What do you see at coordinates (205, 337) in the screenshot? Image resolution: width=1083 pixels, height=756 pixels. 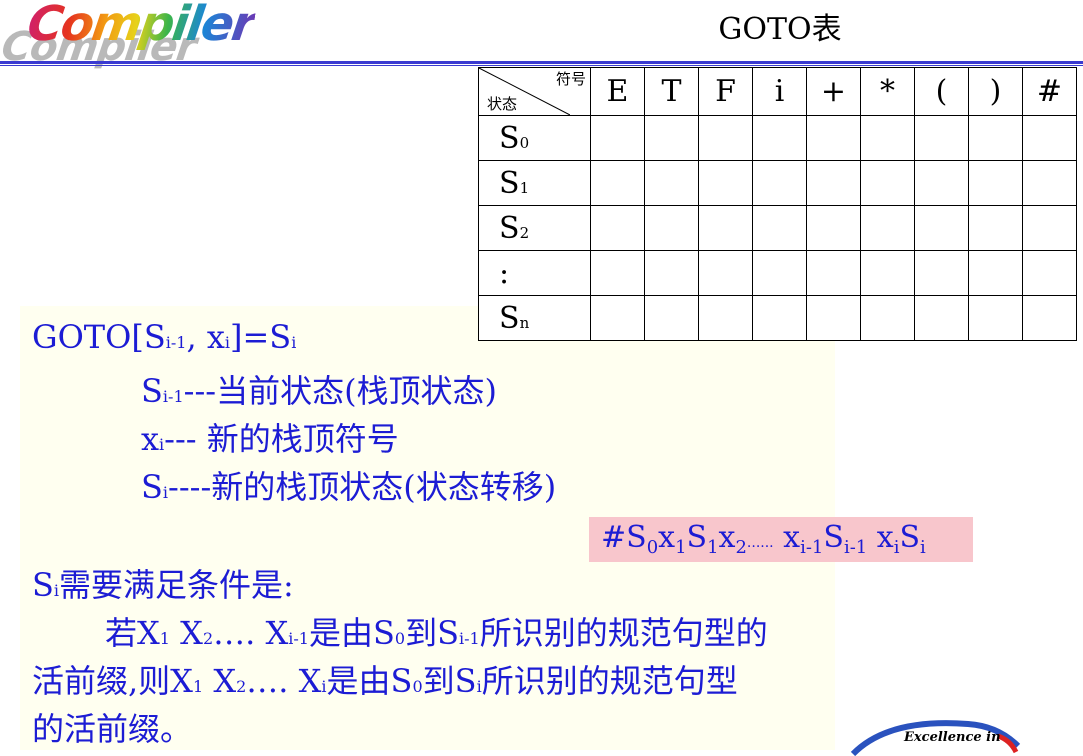 I see `text-run: , x` at bounding box center [205, 337].